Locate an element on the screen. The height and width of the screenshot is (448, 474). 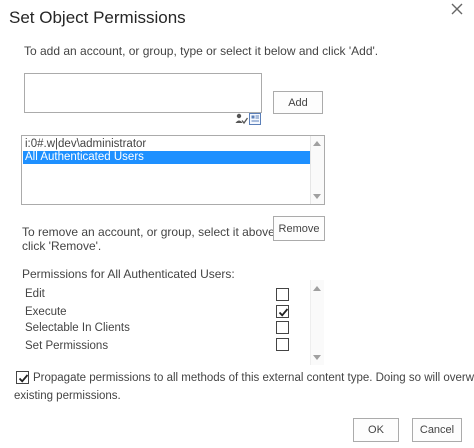
accounts-scrollbar is located at coordinates (317, 170).